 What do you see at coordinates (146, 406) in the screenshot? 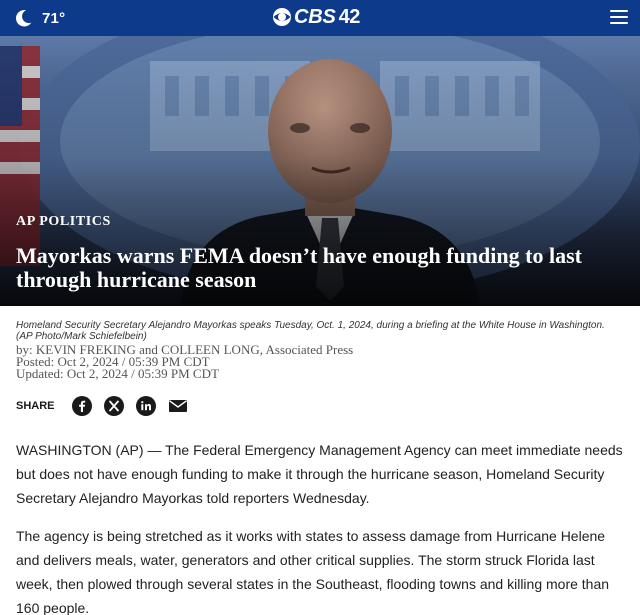
I see `linkedin-icon` at bounding box center [146, 406].